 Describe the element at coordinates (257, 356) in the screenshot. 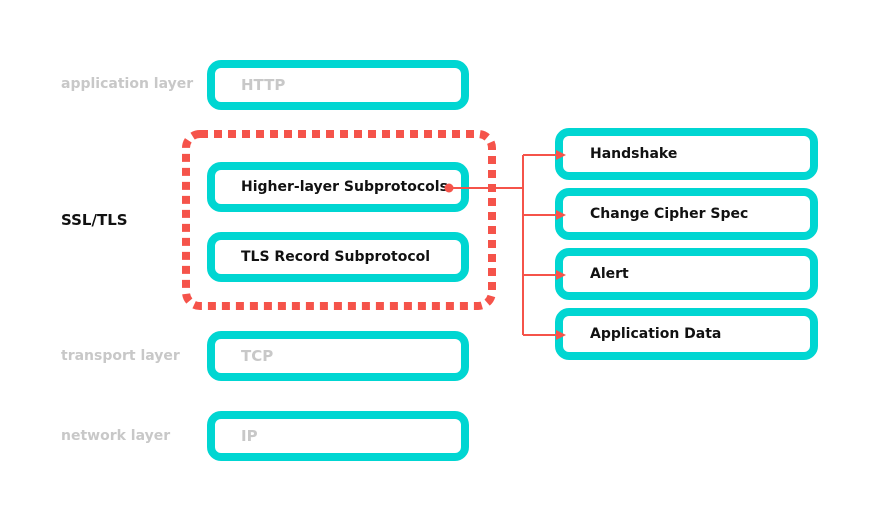

I see `tcp-label: TCP` at that location.